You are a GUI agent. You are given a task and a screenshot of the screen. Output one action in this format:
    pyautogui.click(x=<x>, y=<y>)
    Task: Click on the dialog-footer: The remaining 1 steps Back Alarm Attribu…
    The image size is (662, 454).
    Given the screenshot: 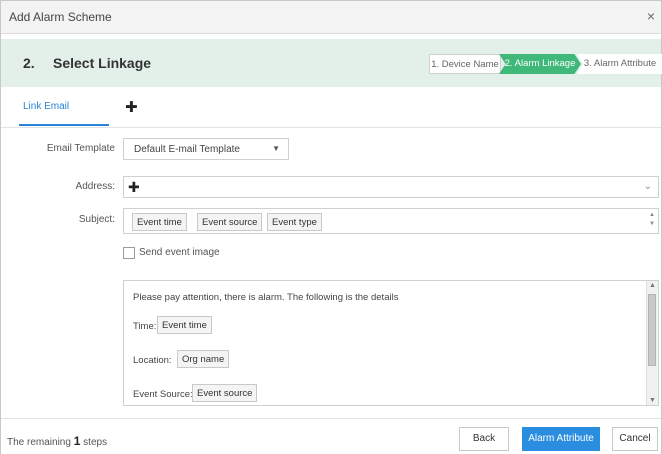 What is the action you would take?
    pyautogui.click(x=331, y=436)
    